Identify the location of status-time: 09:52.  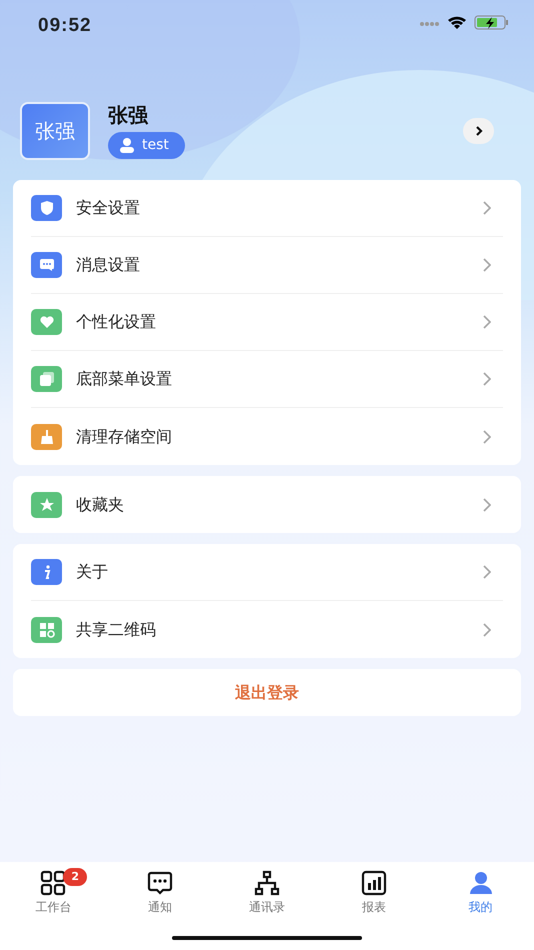
(65, 26).